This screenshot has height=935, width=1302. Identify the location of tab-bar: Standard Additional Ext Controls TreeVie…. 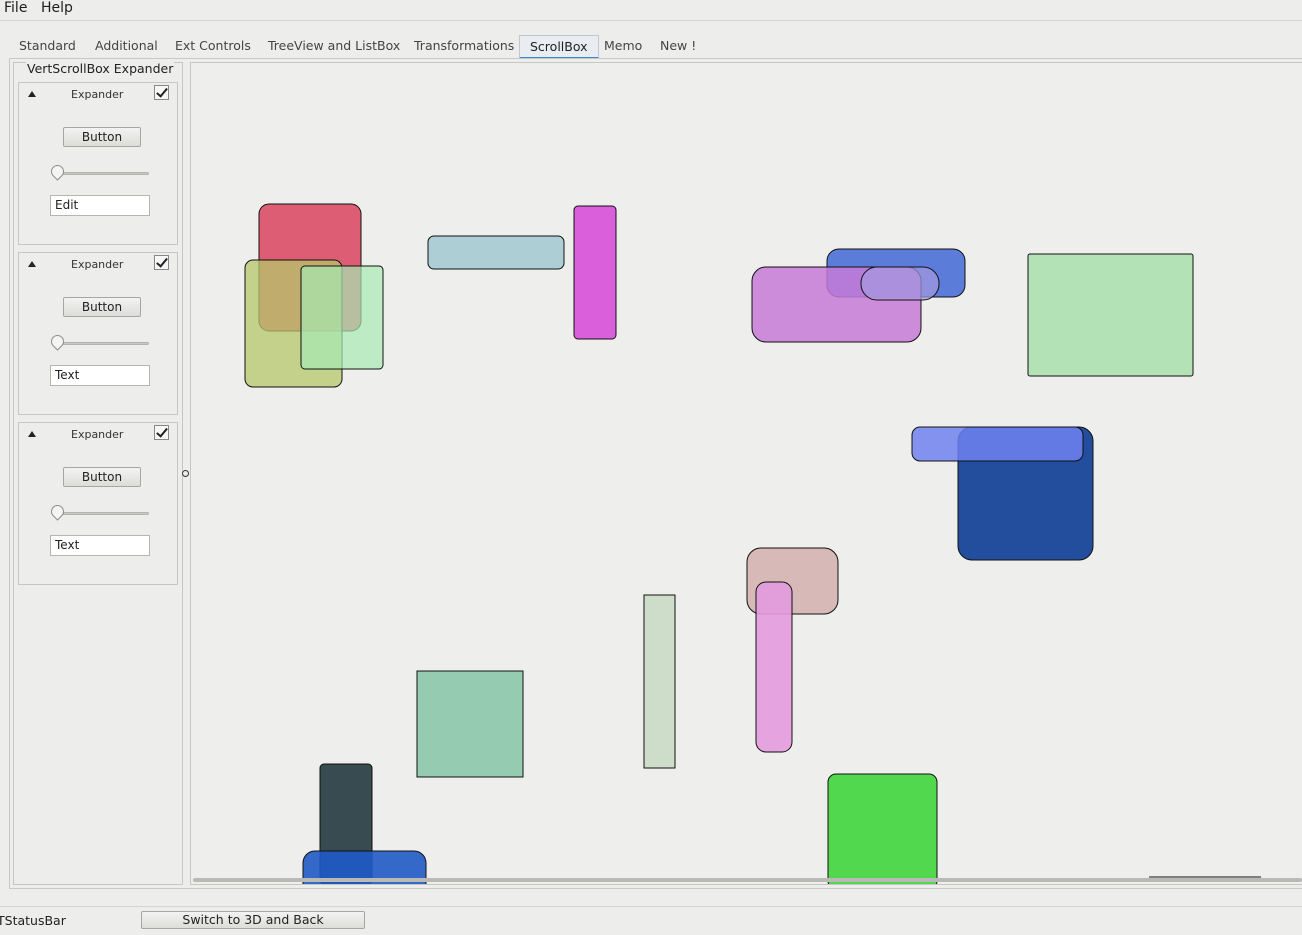
(655, 46).